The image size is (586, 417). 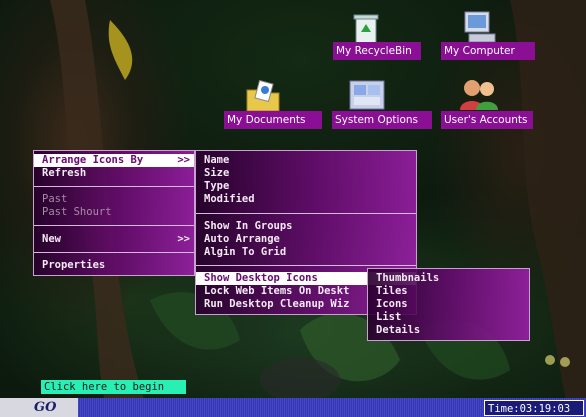 I want to click on menu-item-label: Thumbnails, so click(x=408, y=278).